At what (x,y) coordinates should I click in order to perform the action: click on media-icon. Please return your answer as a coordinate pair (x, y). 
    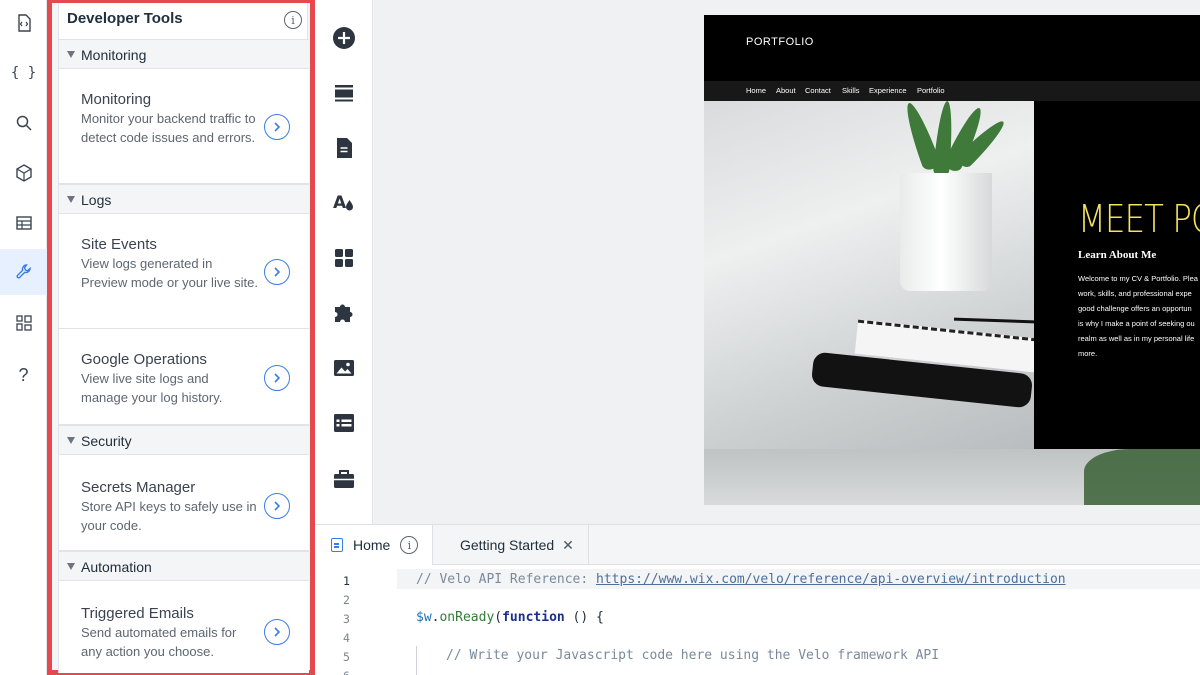
    Looking at the image, I should click on (344, 368).